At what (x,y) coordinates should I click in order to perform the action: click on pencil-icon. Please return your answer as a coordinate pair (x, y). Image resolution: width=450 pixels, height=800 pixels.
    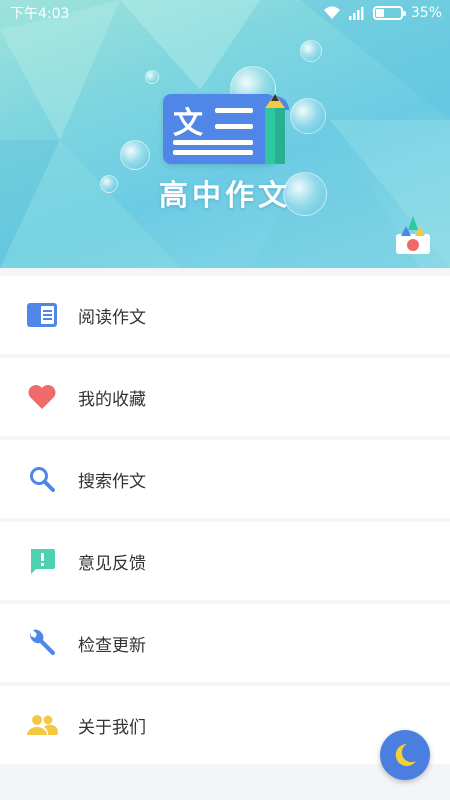
    Looking at the image, I should click on (275, 129).